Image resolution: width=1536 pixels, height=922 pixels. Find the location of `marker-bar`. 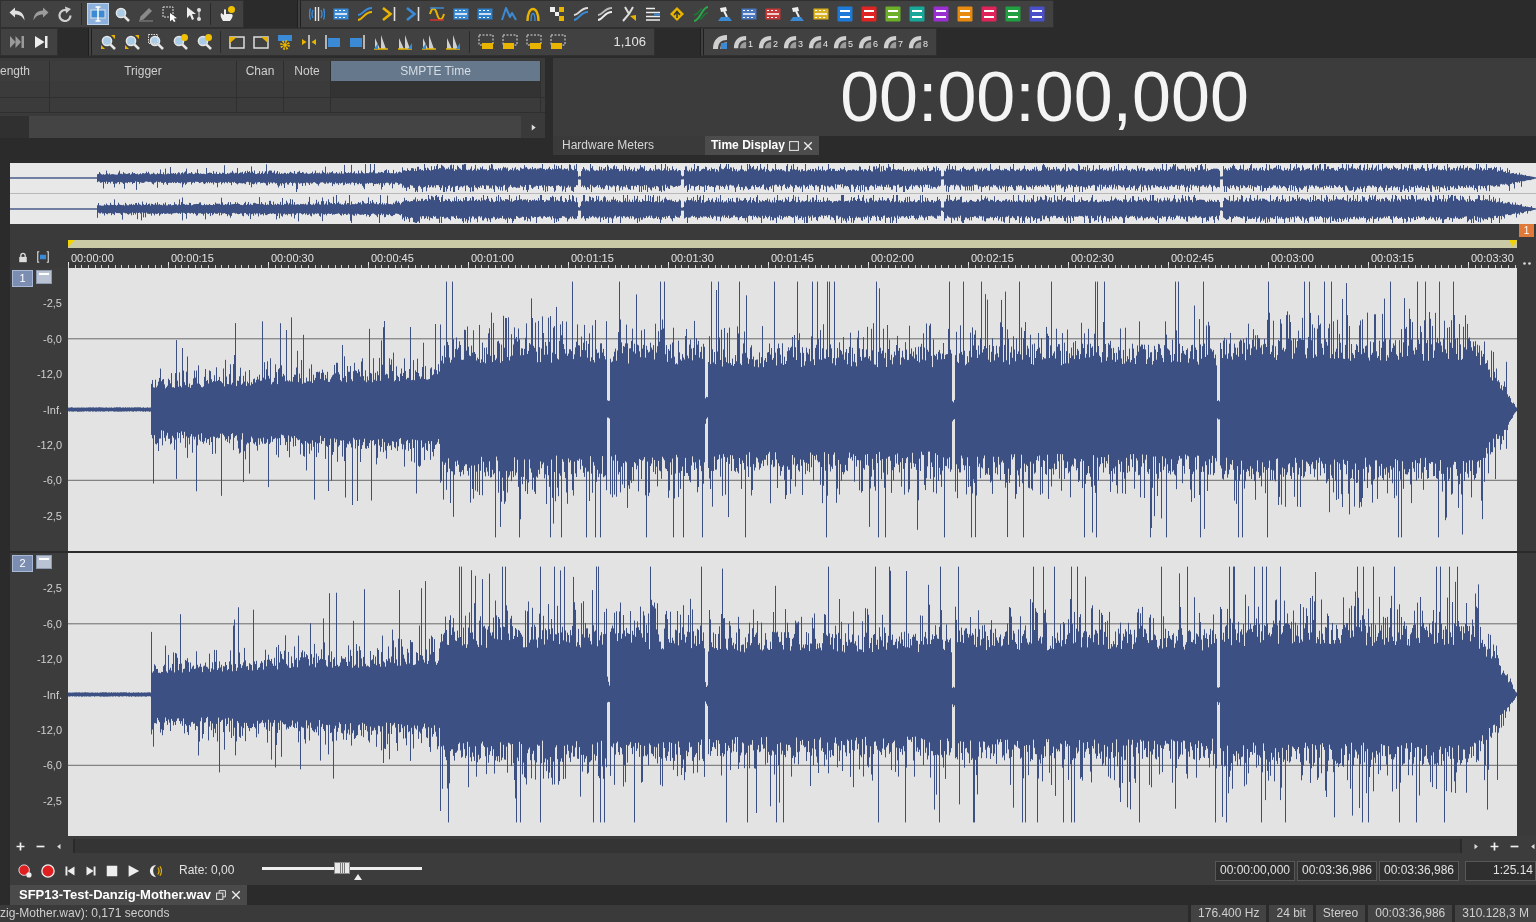

marker-bar is located at coordinates (792, 244).